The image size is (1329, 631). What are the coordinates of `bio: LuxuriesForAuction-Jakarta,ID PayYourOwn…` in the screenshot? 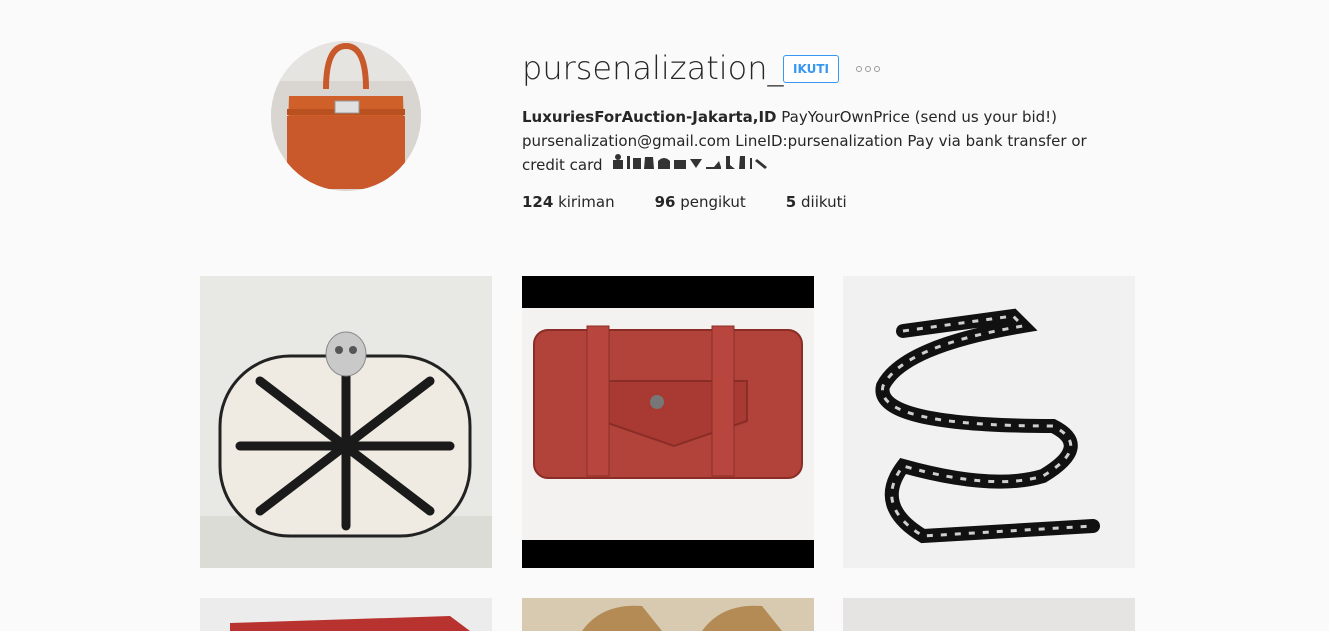 It's located at (827, 141).